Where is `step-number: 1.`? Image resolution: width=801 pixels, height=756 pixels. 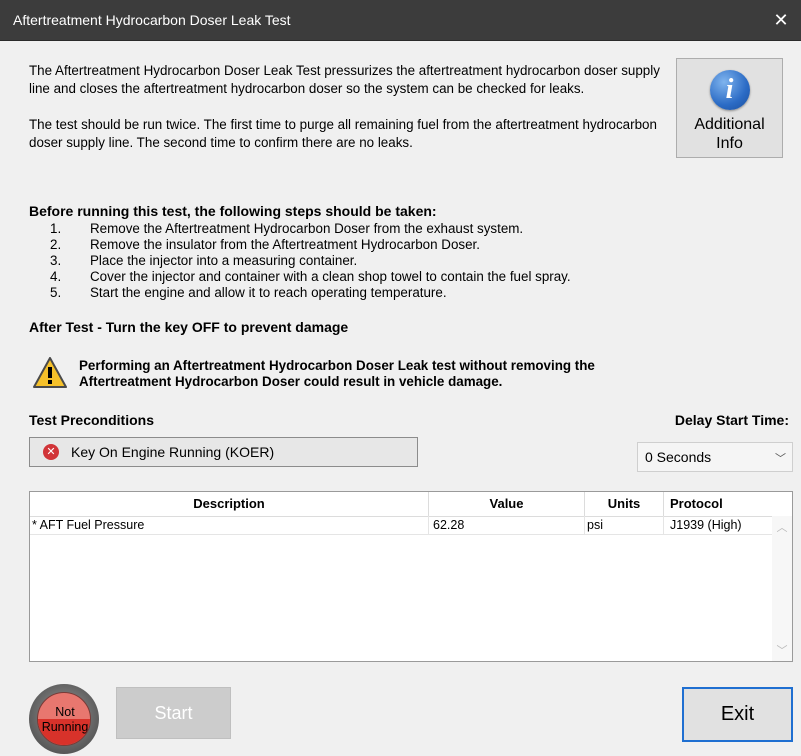 step-number: 1. is located at coordinates (56, 228).